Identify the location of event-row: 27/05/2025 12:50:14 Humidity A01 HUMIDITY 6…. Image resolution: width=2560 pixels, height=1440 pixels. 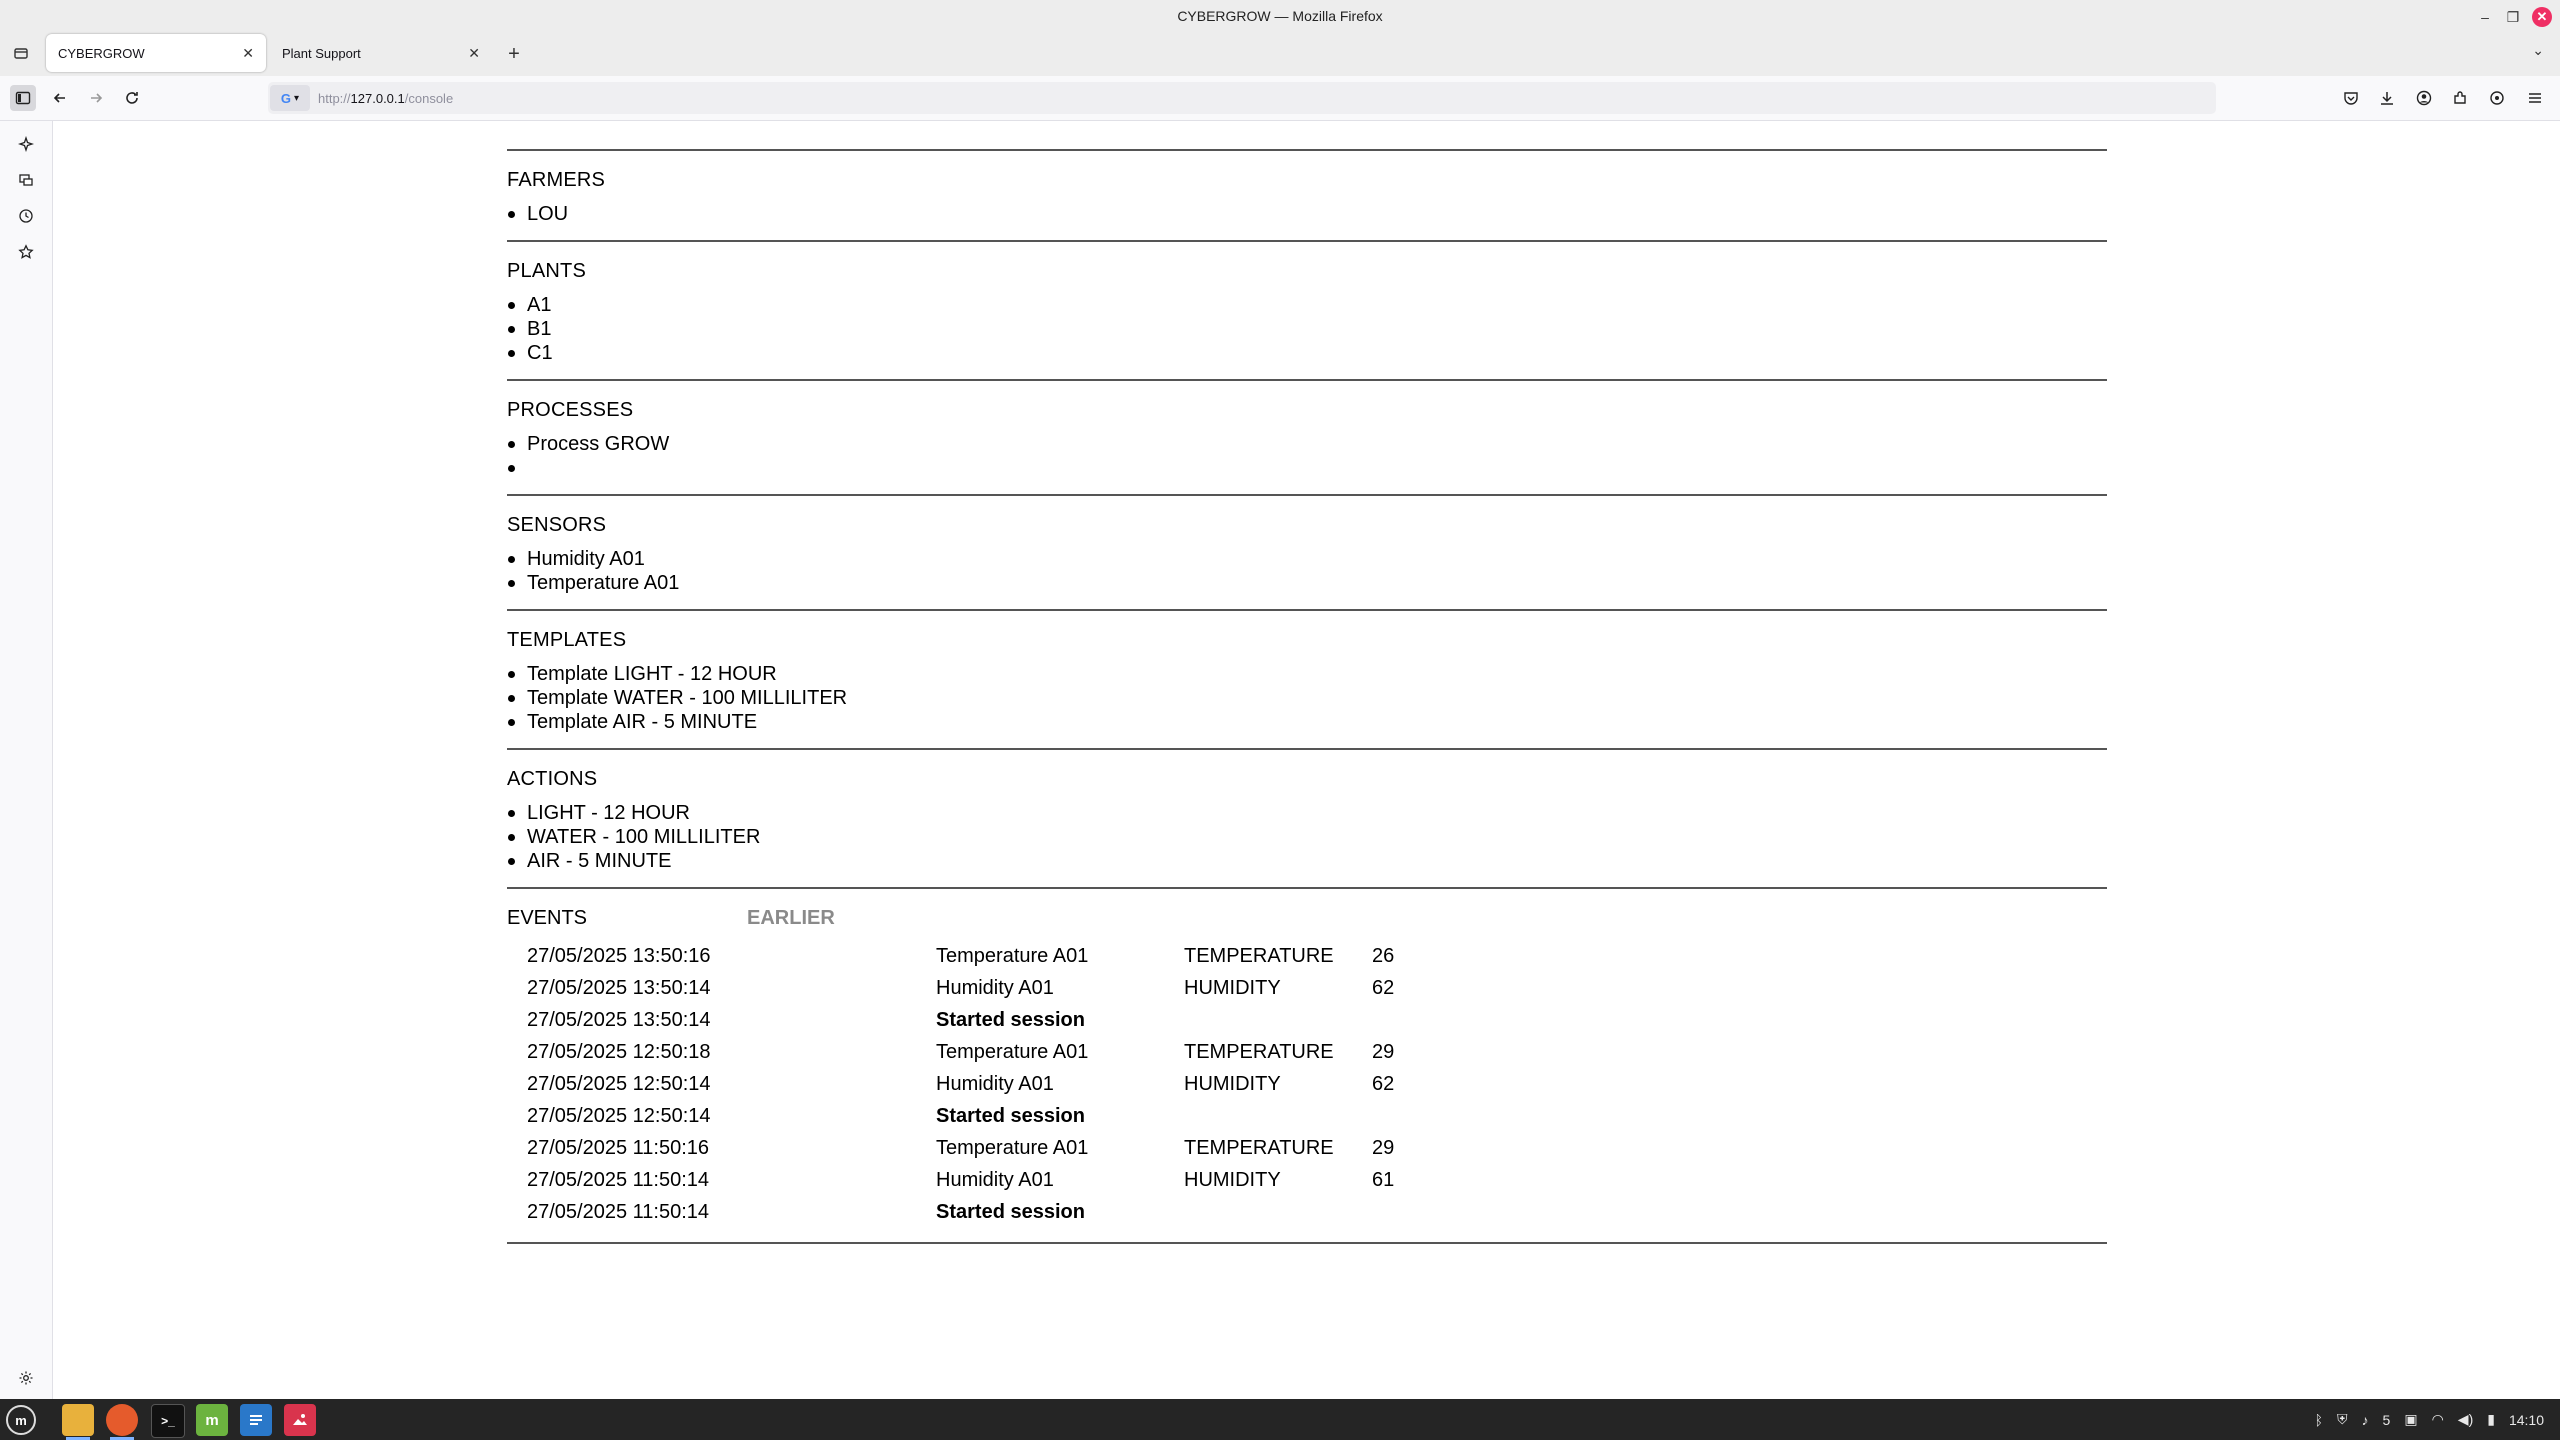
(979, 1084).